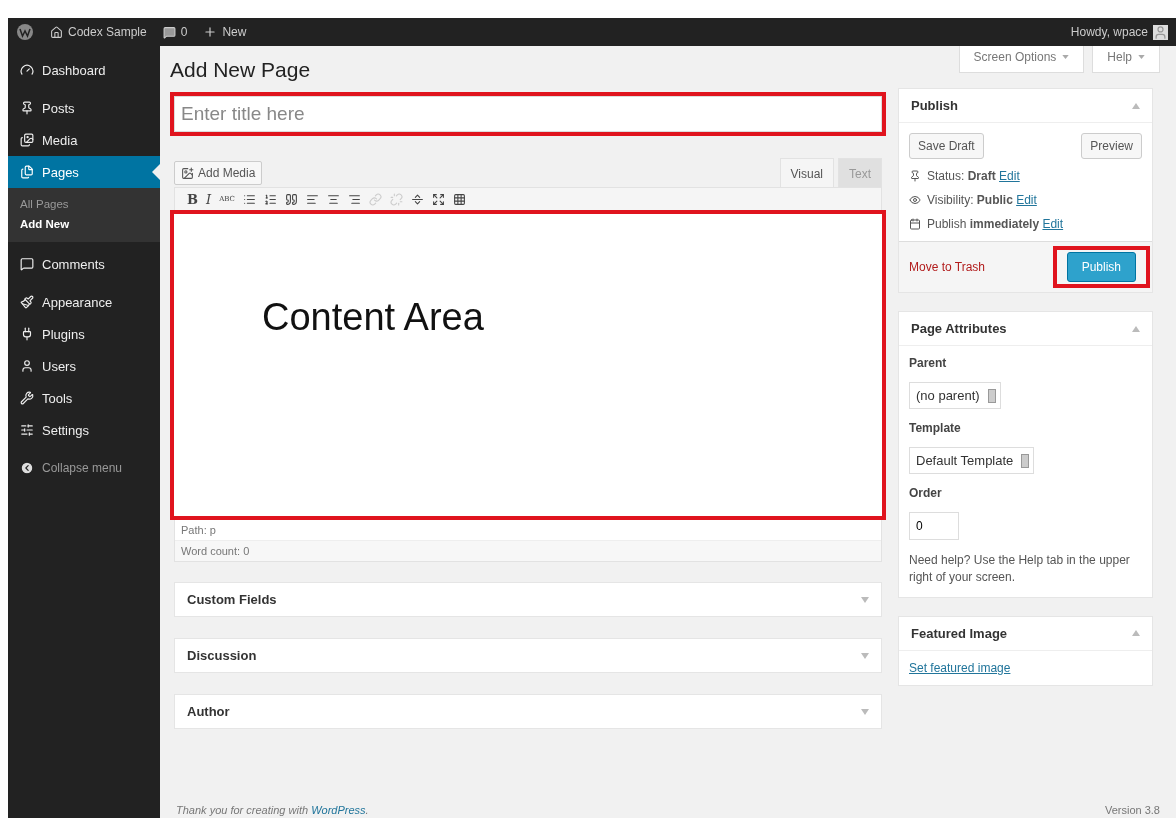 This screenshot has height=818, width=1176. Describe the element at coordinates (84, 108) in the screenshot. I see `menu-item: Posts` at that location.